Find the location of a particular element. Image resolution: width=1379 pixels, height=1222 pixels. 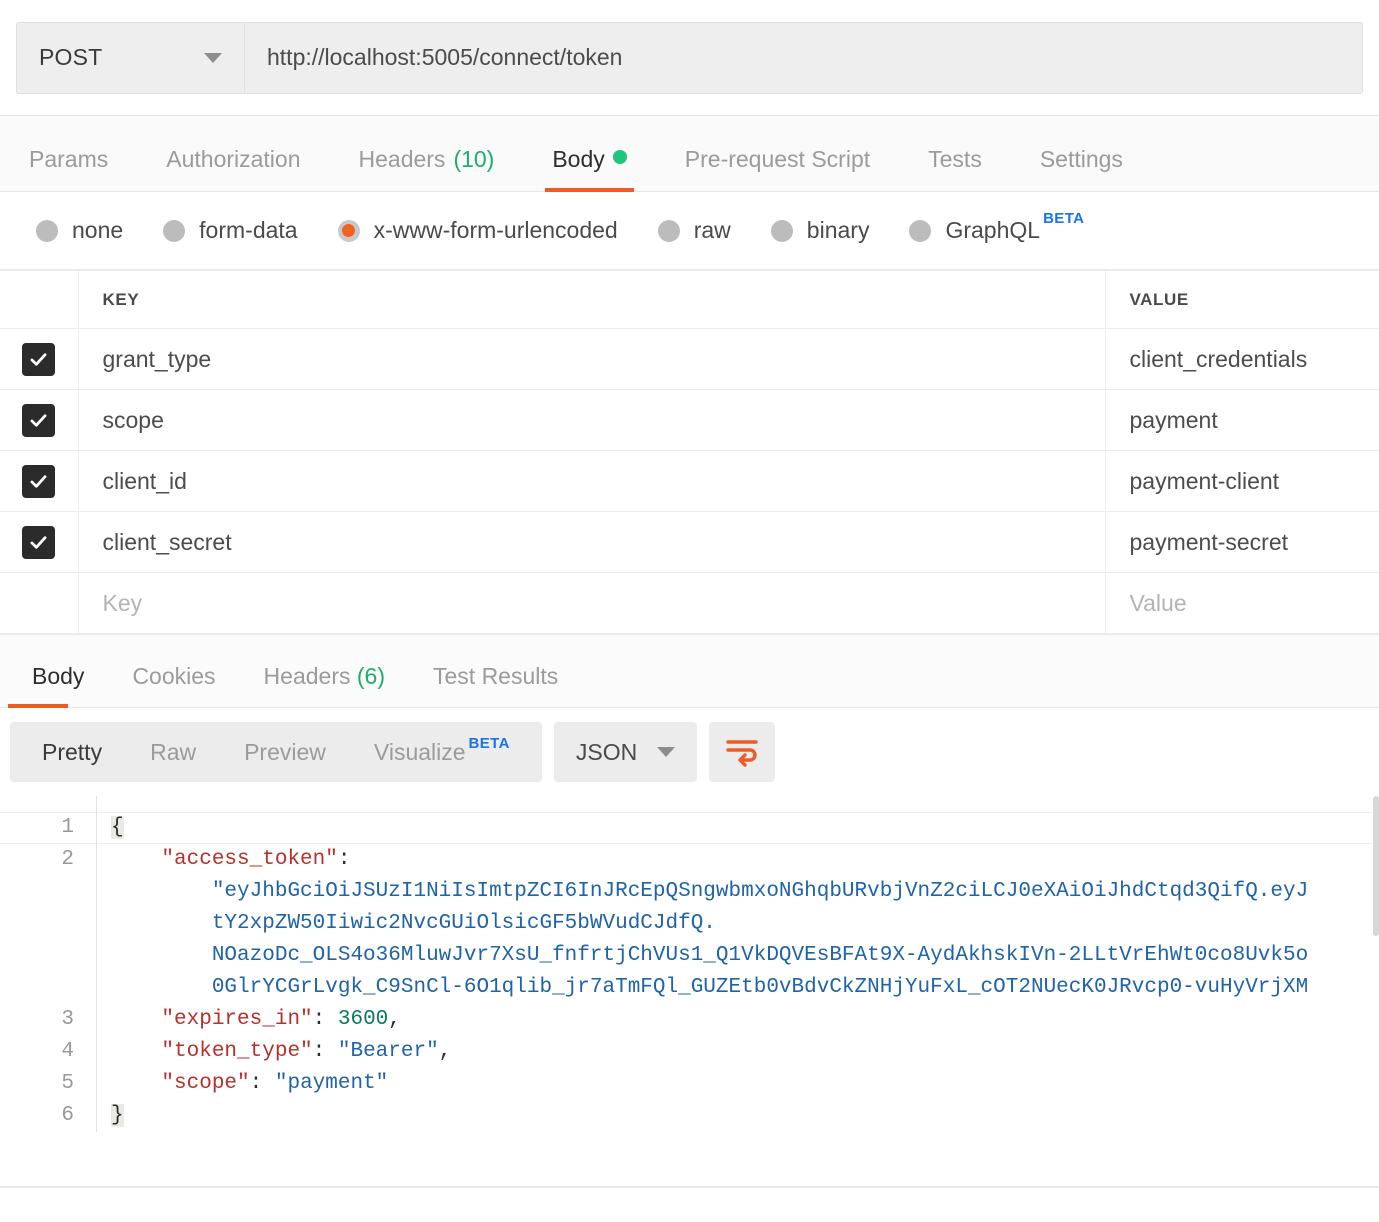

graphql-beta-badge: BETA is located at coordinates (1064, 218).